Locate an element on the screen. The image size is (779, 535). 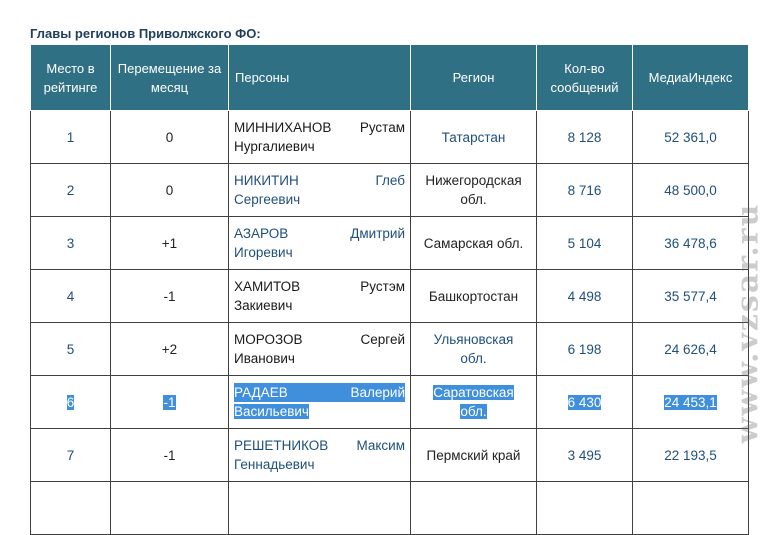
change-cell: +2 is located at coordinates (169, 349).